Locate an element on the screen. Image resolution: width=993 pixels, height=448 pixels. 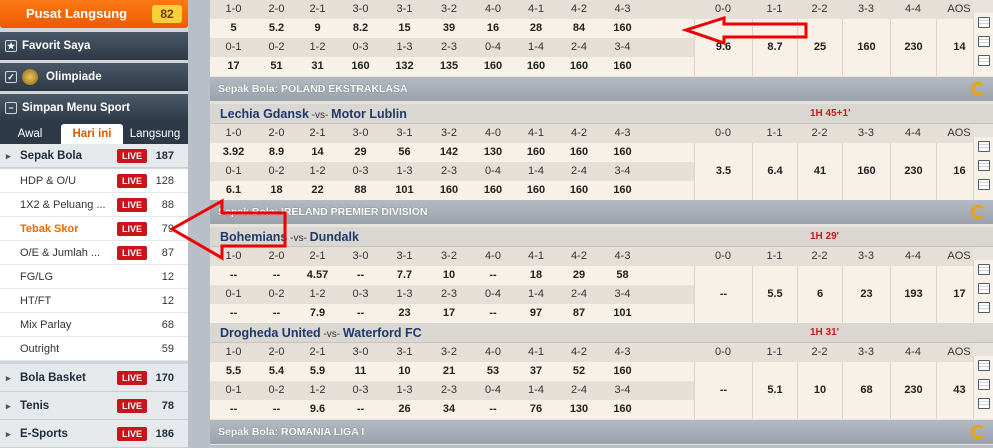
match-teams: Drogheda United -vs- Waterford FC is located at coordinates (316, 333).